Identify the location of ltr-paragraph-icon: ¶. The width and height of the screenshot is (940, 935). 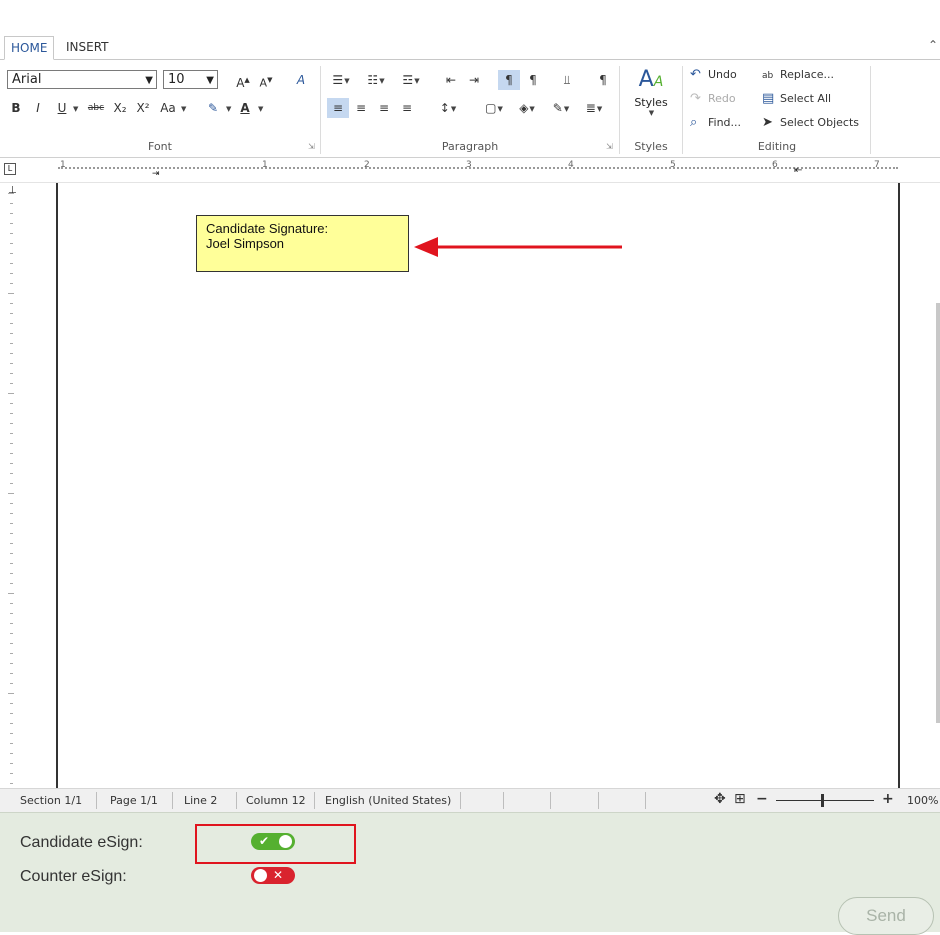
(509, 80).